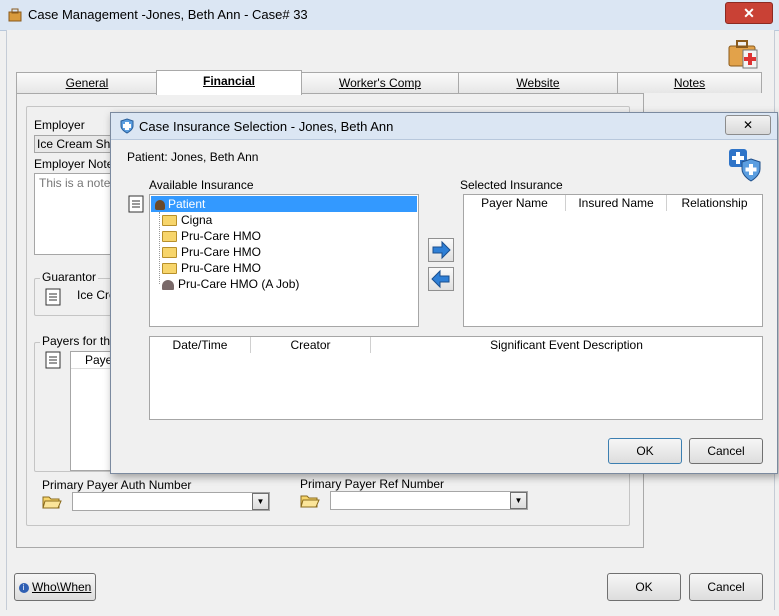 The width and height of the screenshot is (779, 616). Describe the element at coordinates (726, 587) in the screenshot. I see `main-cancel-button: Cancel` at that location.